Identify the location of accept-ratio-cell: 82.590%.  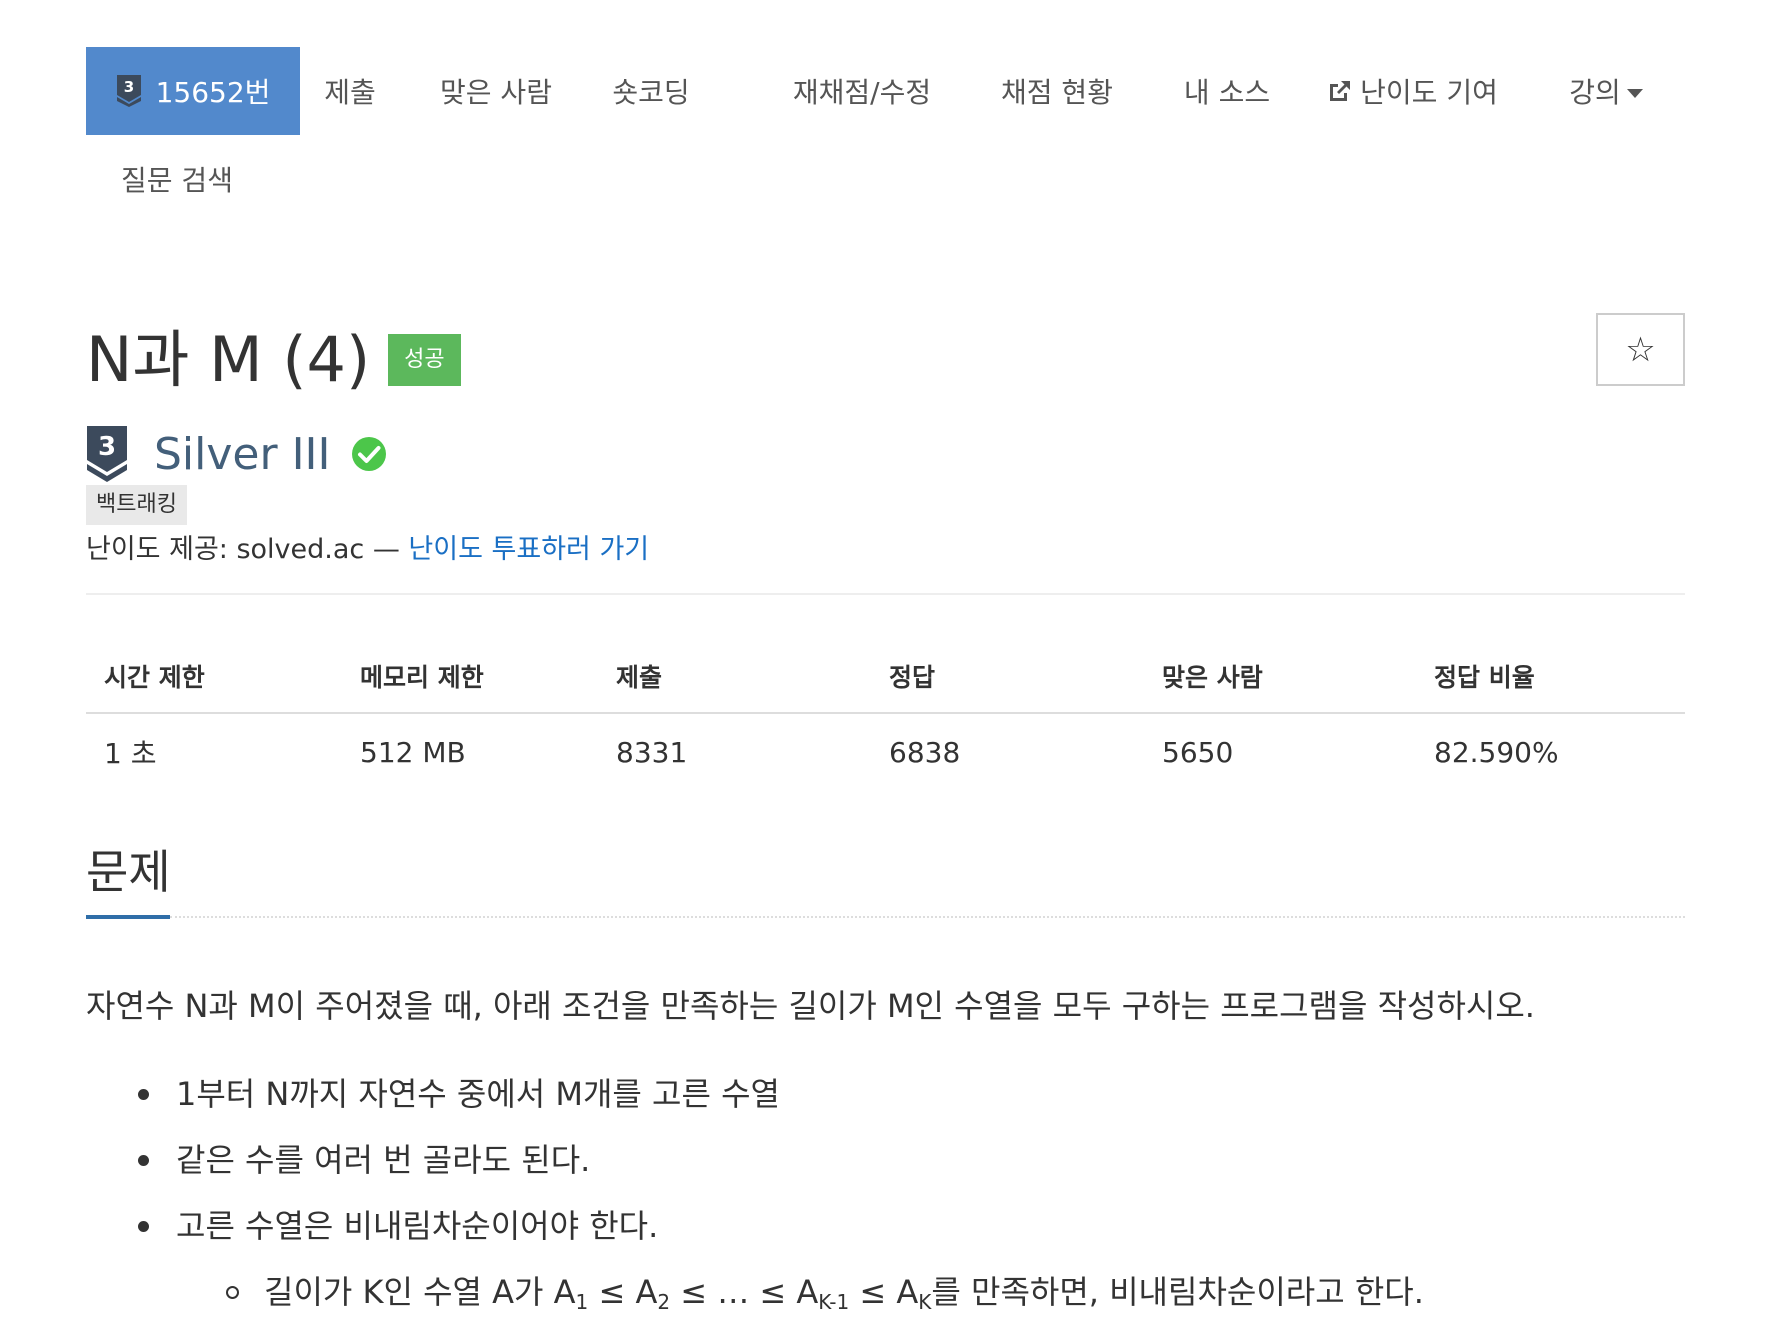
(1496, 752).